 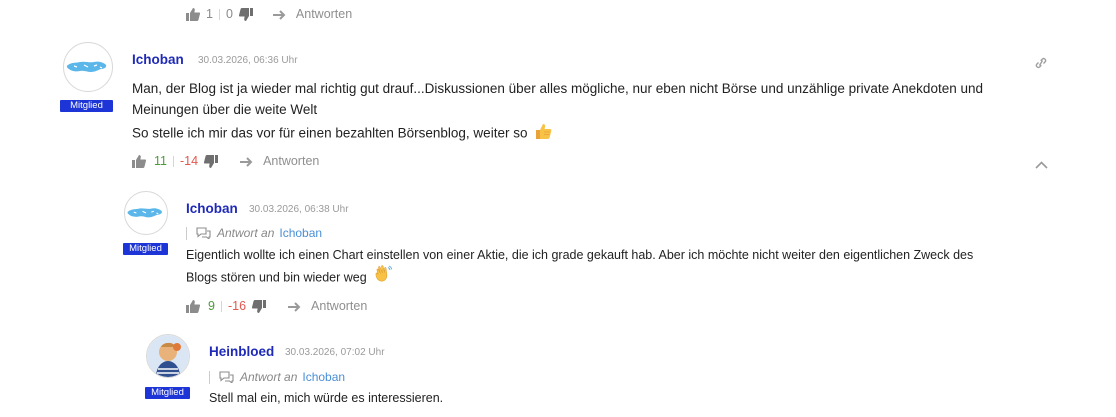 I want to click on dislike-count: 0, so click(x=229, y=14).